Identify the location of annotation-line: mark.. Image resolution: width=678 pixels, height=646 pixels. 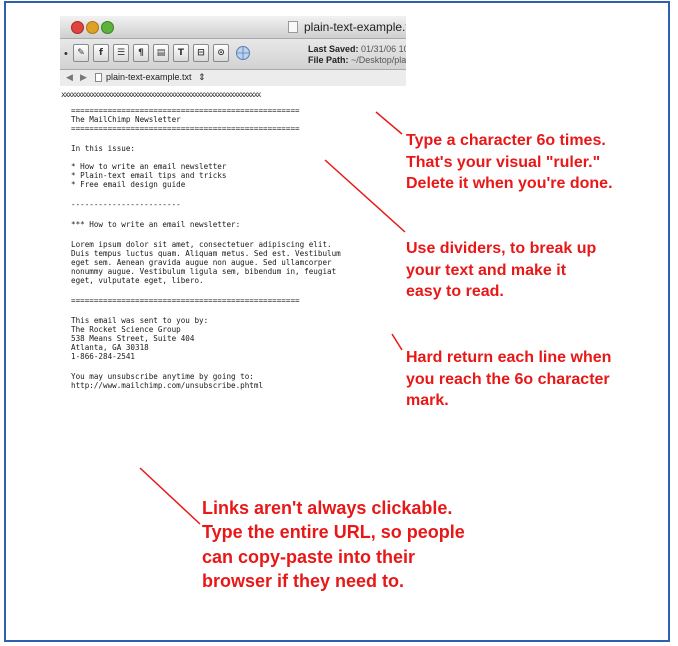
(427, 401).